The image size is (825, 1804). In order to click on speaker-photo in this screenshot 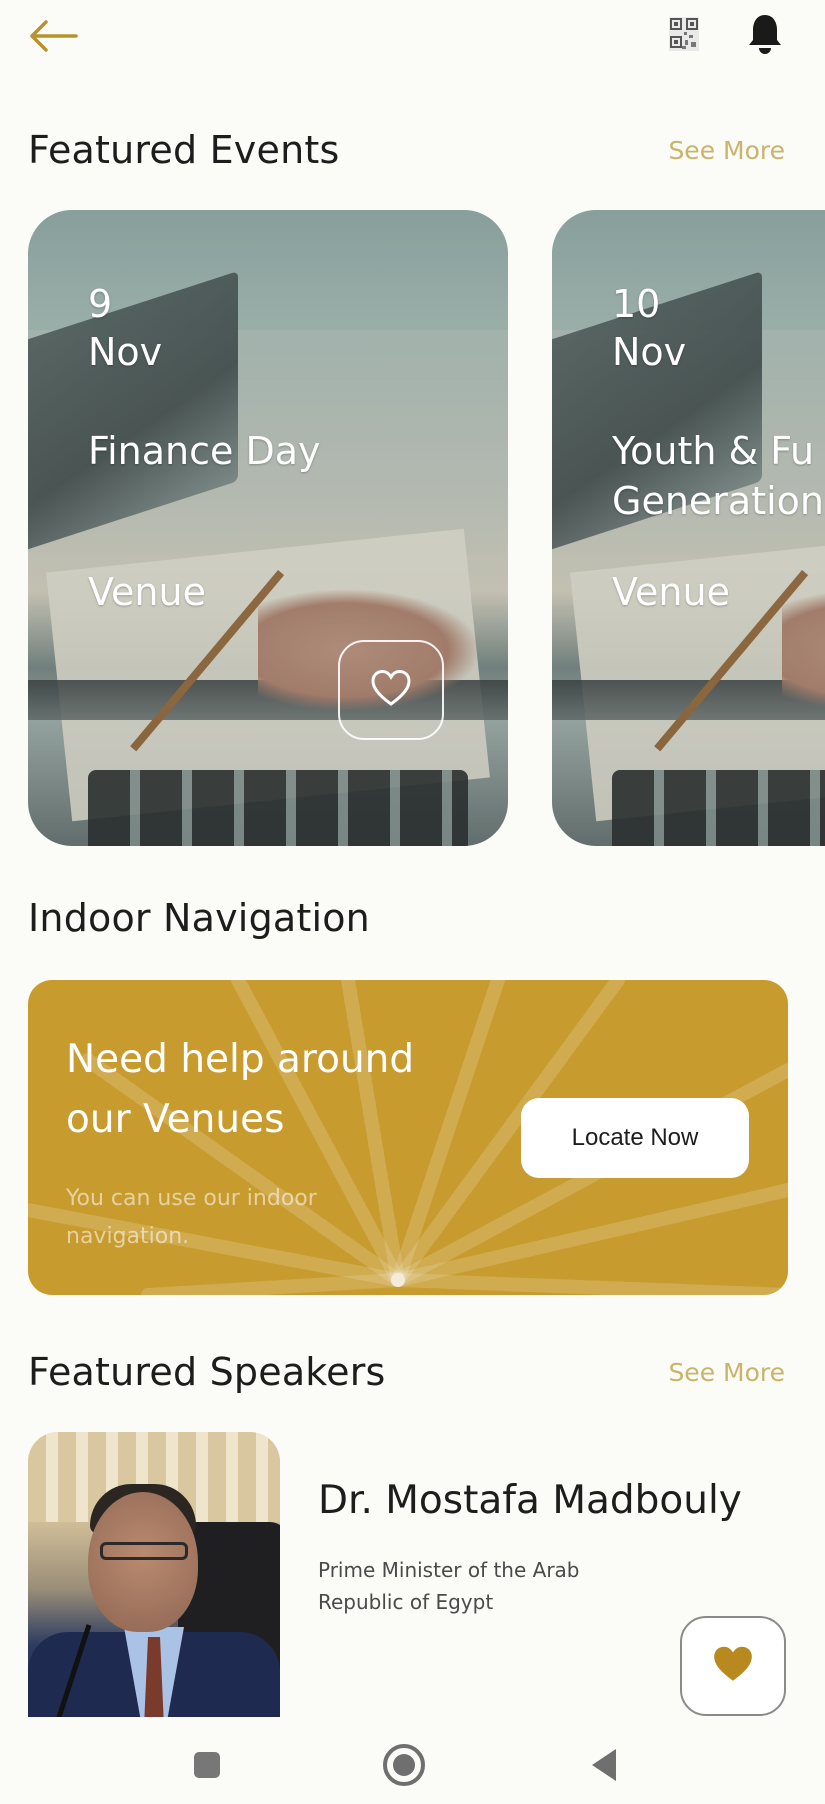, I will do `click(154, 1574)`.